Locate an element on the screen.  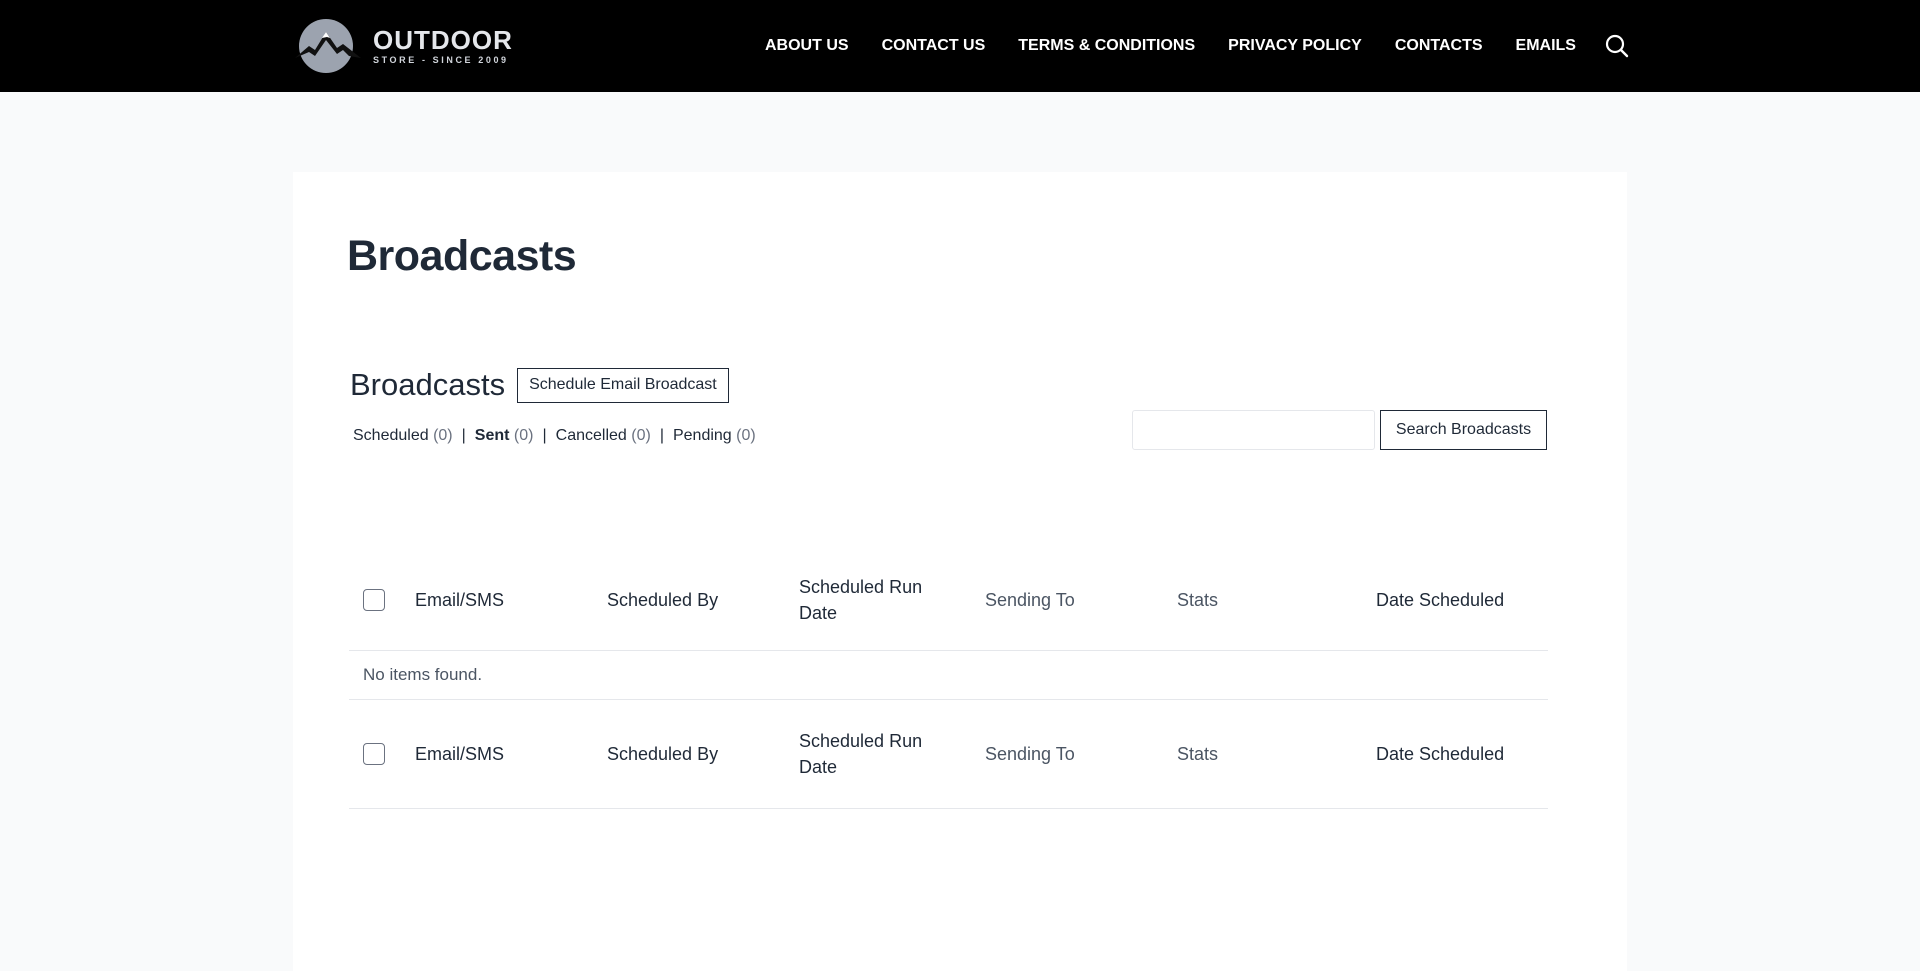
select-all-checkbox-footer is located at coordinates (374, 754).